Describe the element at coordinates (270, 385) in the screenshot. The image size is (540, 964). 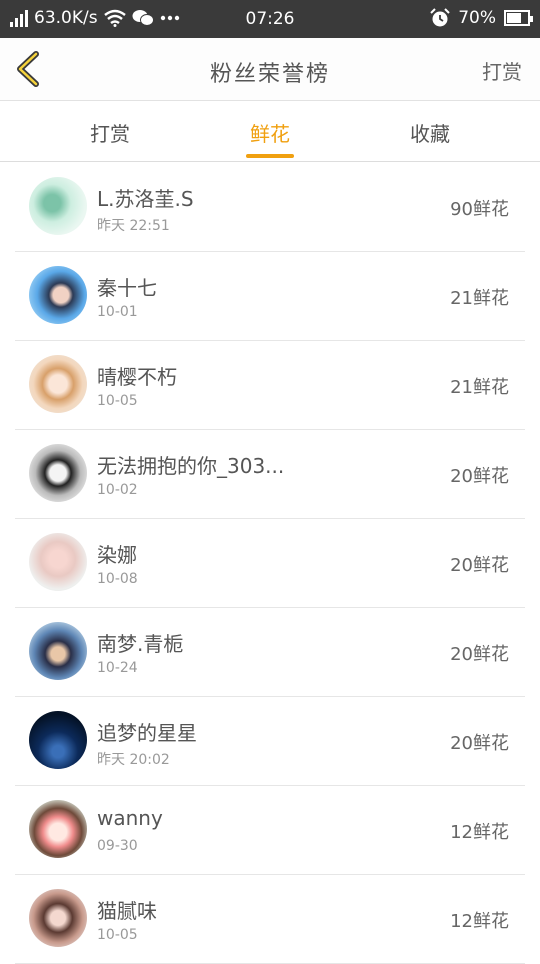
I see `list-item: 晴樱不朽 10-05 21鲜花` at that location.